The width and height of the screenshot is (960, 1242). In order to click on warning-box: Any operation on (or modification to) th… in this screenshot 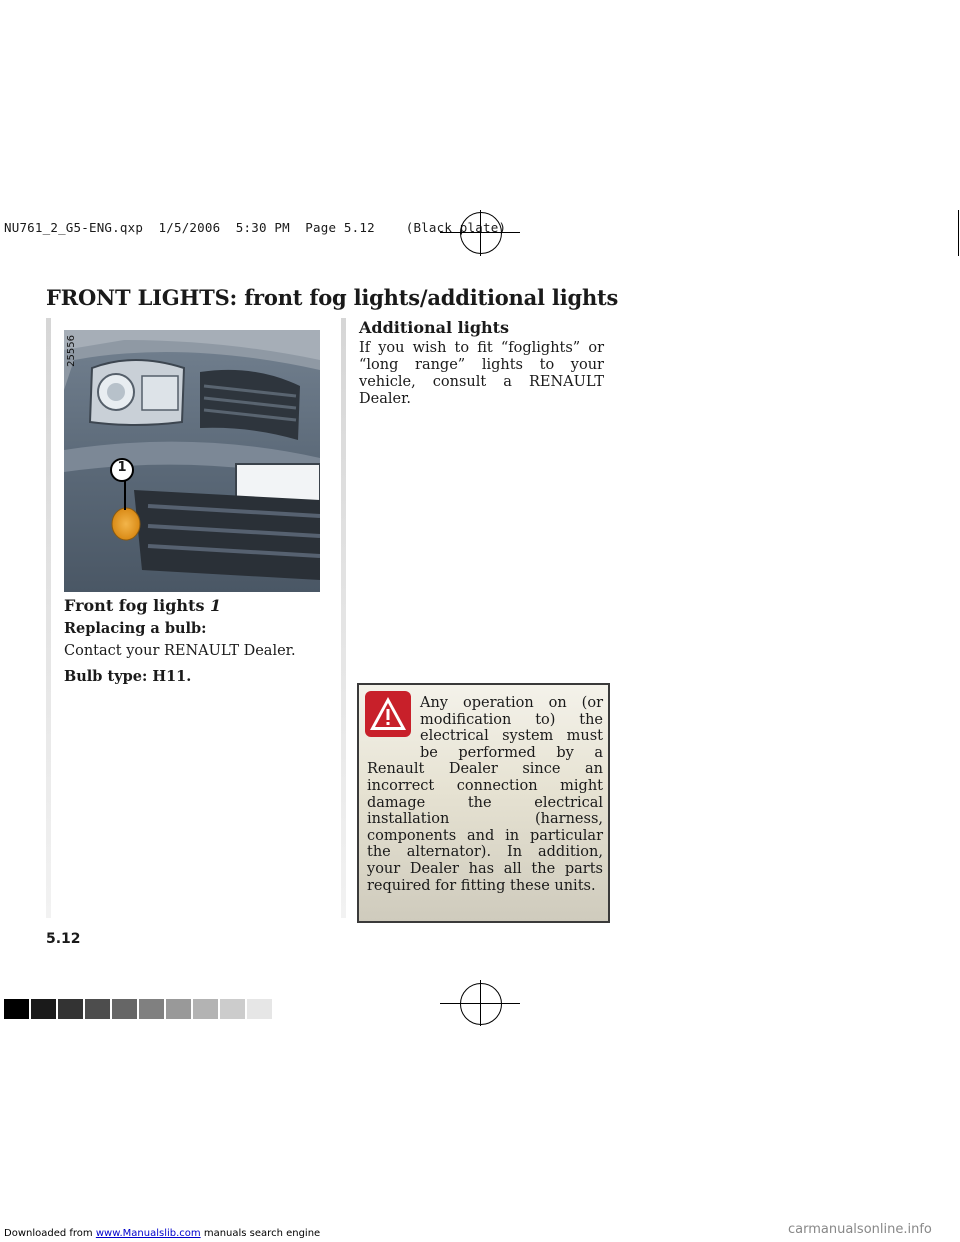, I will do `click(483, 803)`.